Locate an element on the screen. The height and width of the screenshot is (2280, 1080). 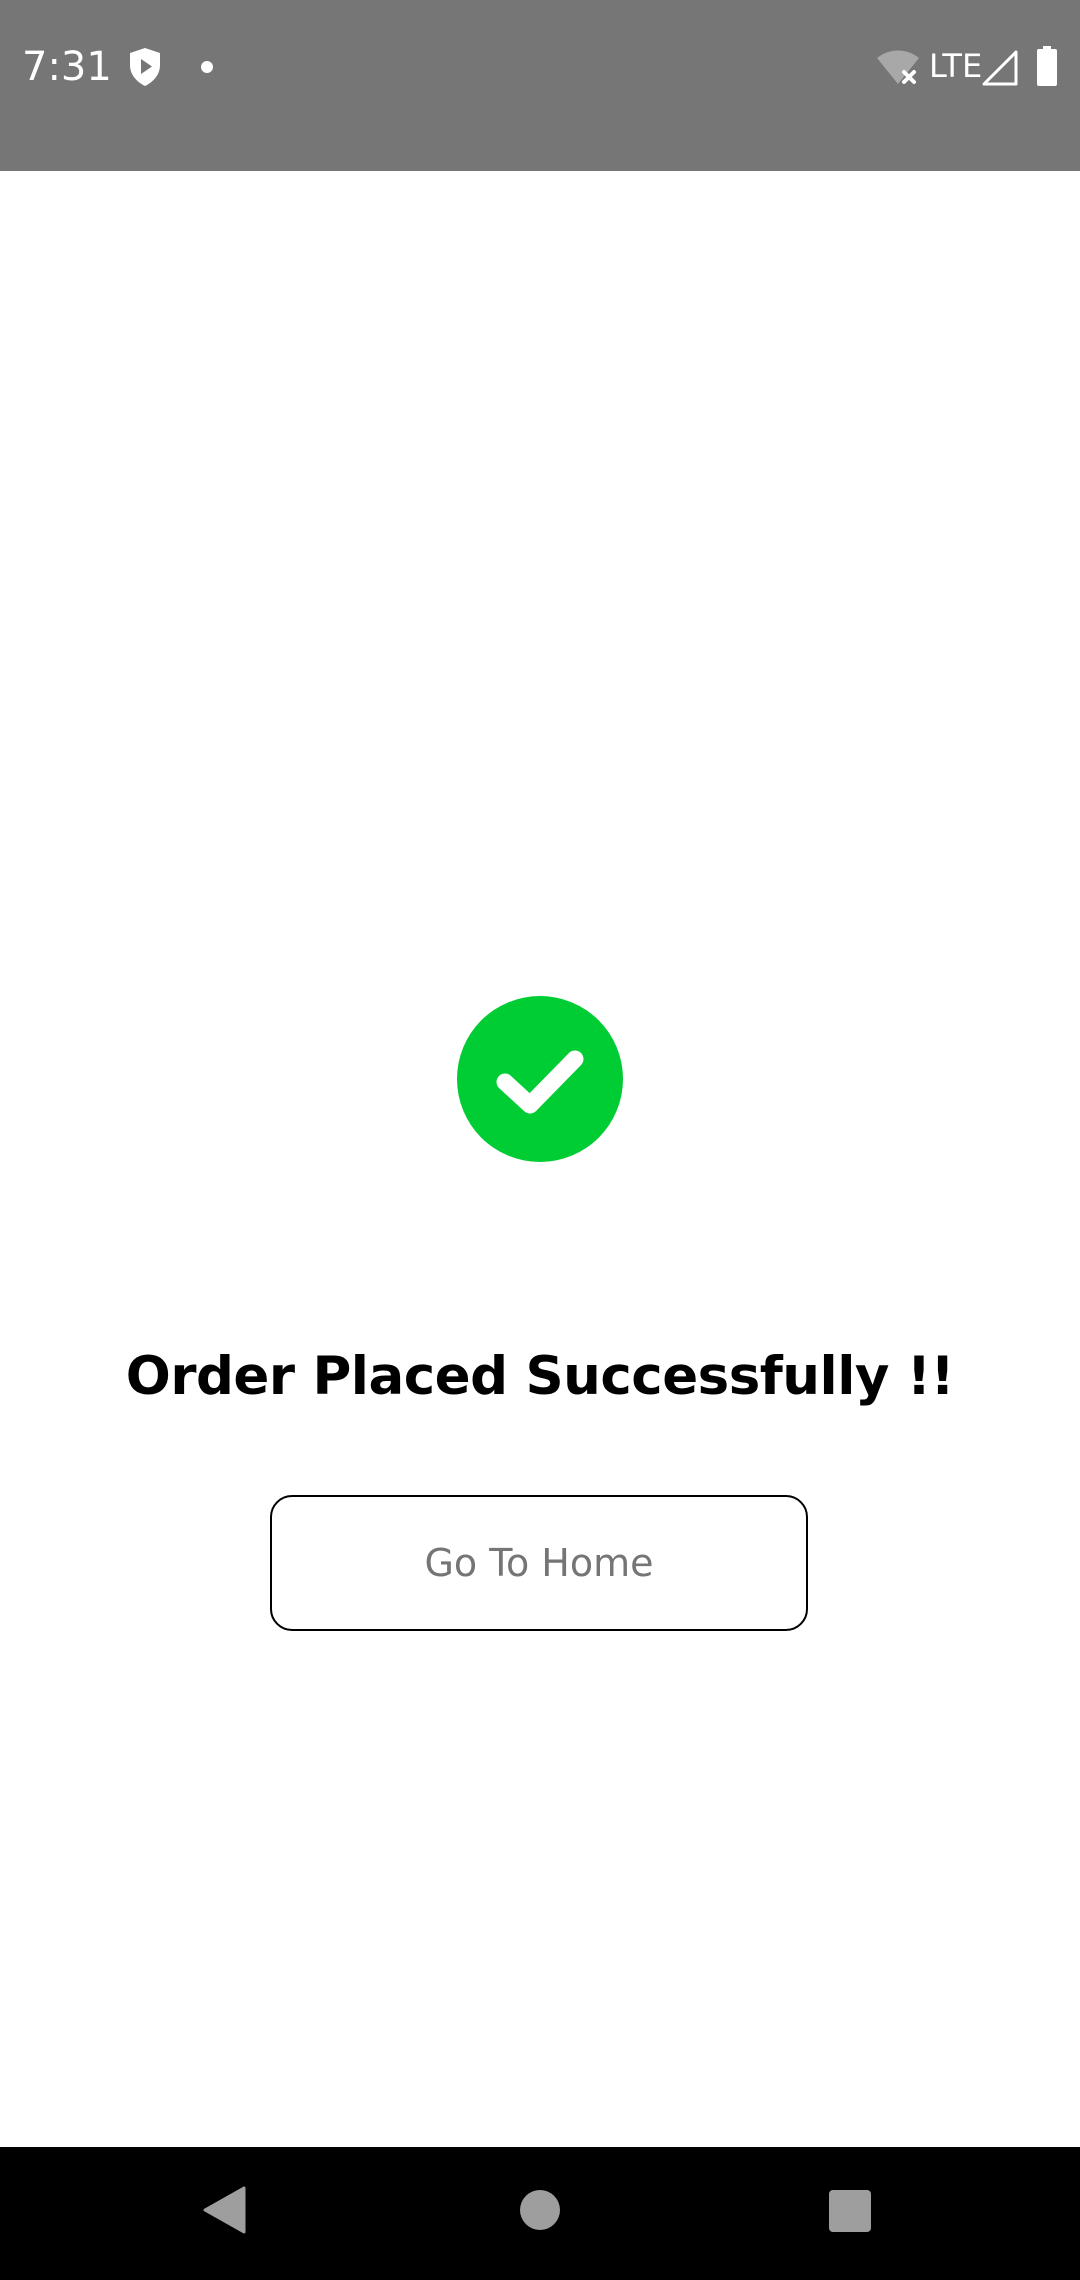
wifi-off-icon is located at coordinates (898, 67).